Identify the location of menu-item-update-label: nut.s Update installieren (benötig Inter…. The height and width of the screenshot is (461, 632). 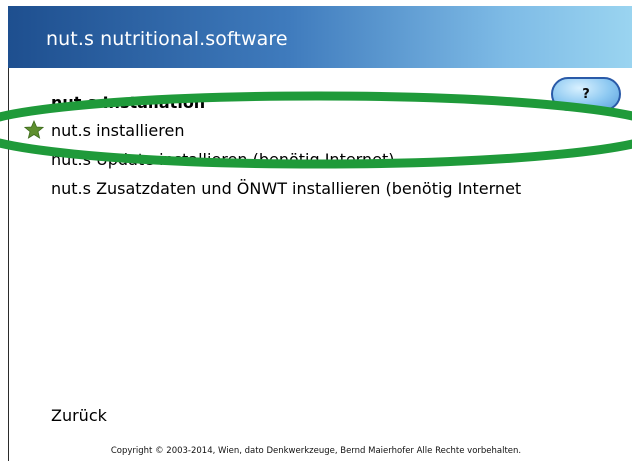
(223, 159).